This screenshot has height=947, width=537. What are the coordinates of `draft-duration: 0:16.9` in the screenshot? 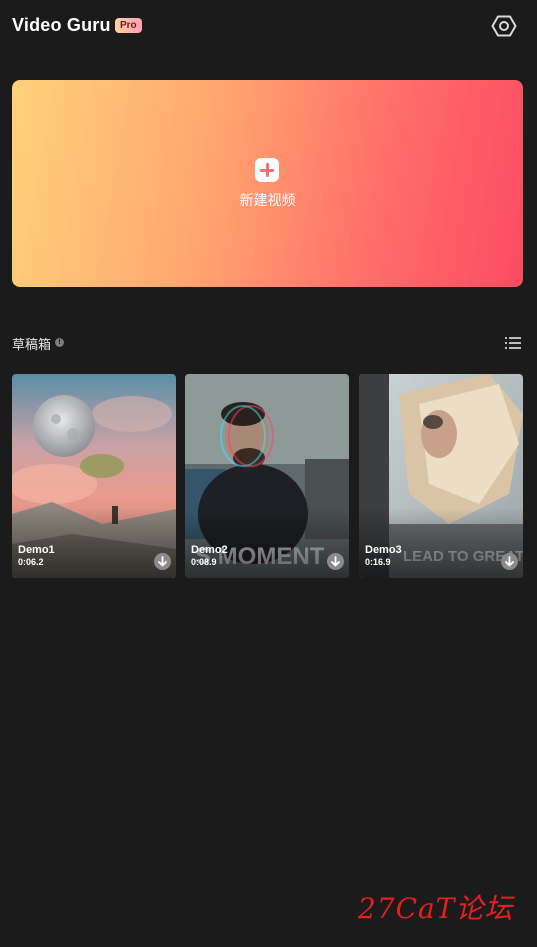 It's located at (378, 562).